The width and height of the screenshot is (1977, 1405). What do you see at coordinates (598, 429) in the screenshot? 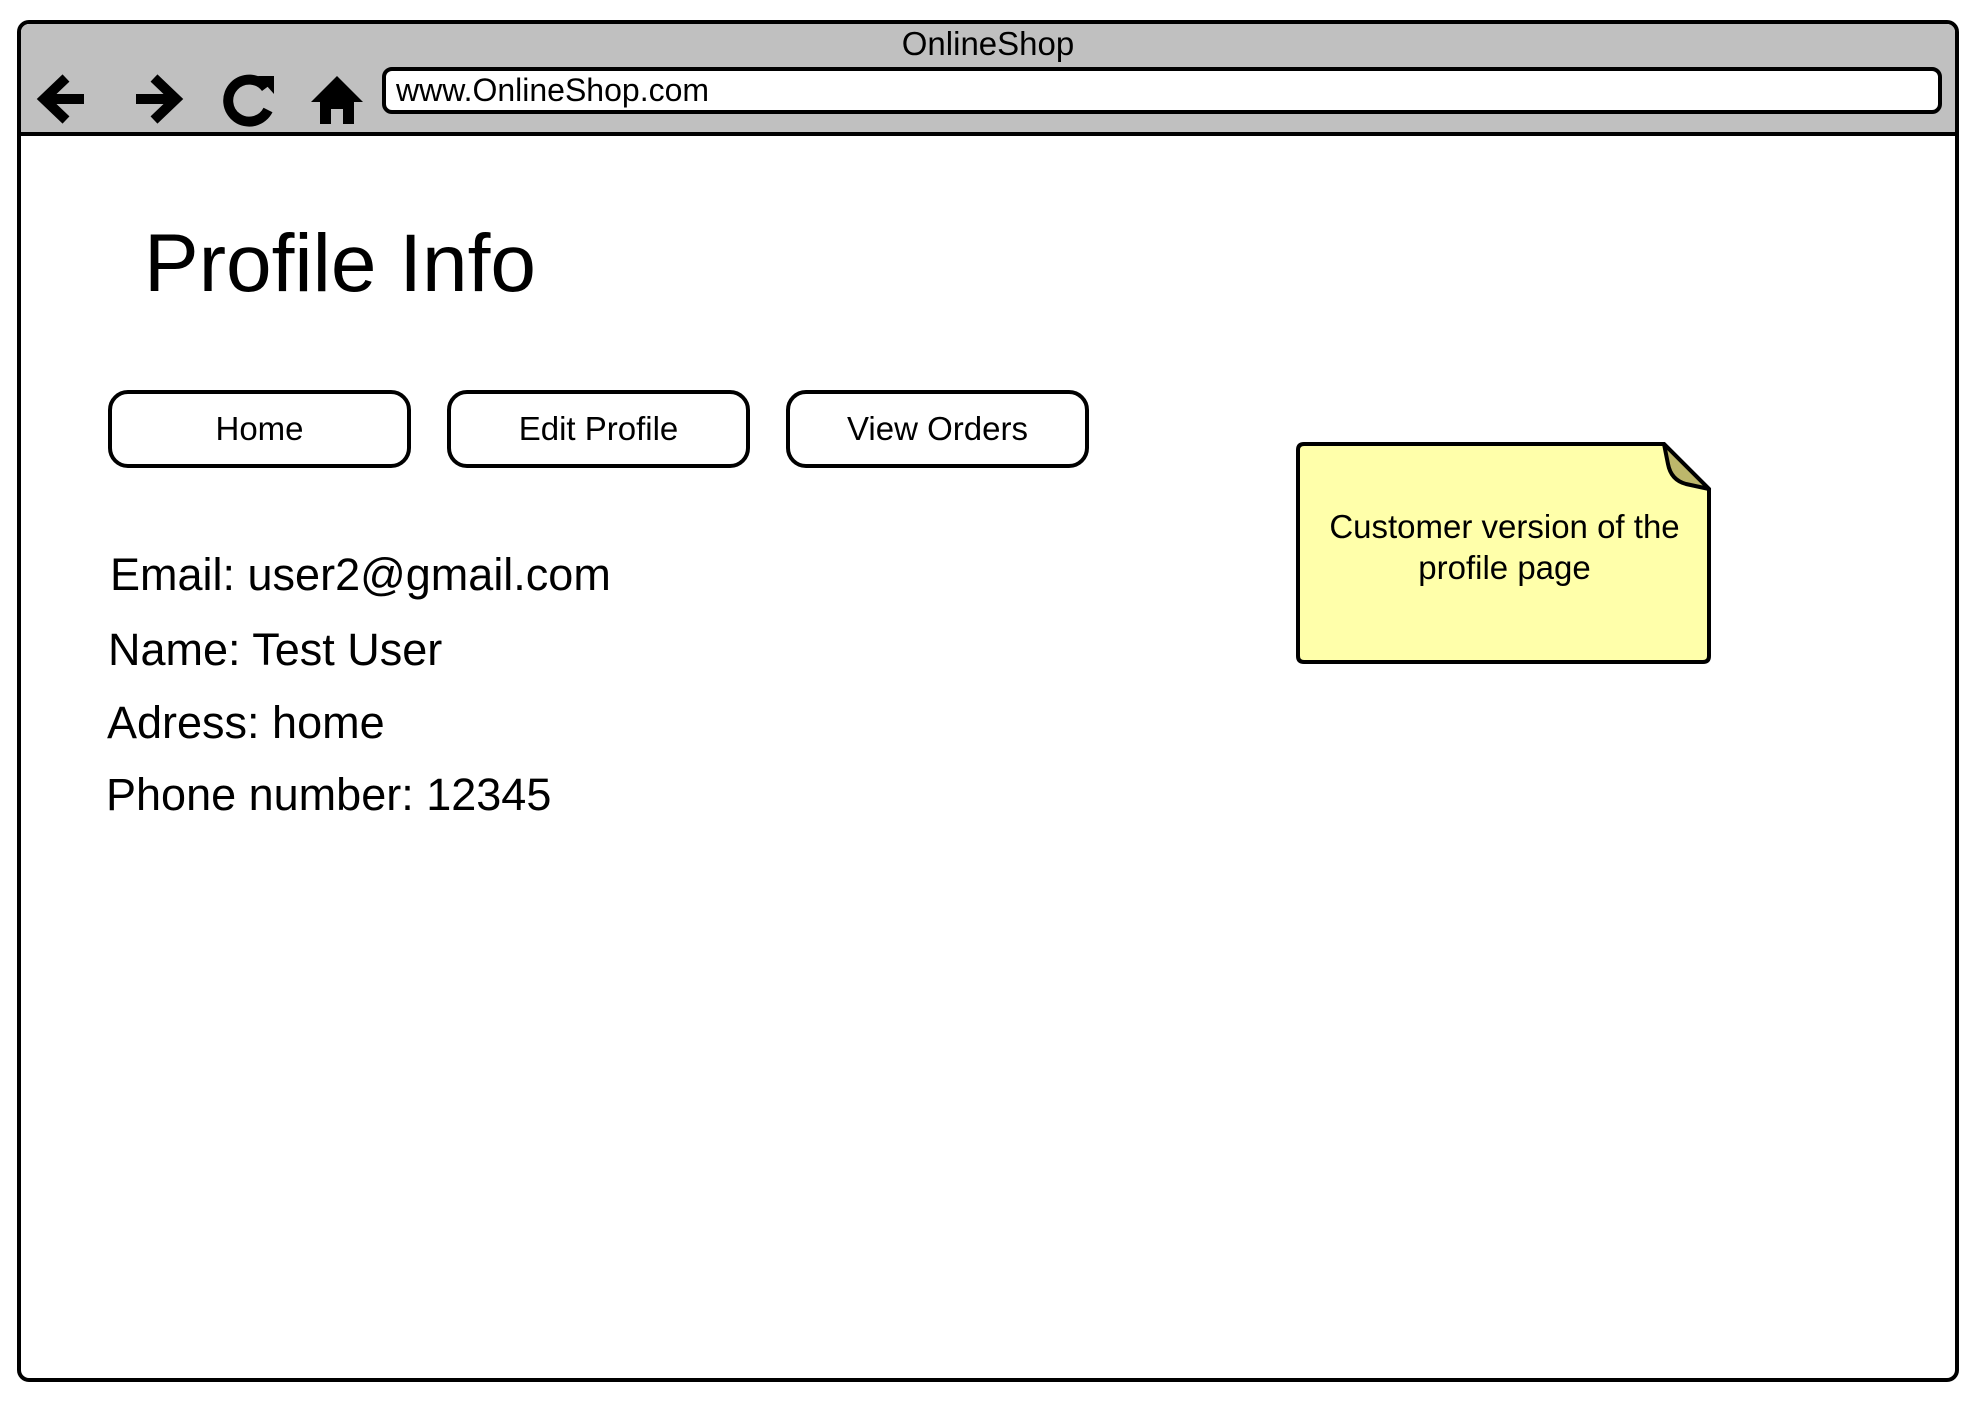
I see `edit-profile-button: Edit Profile` at bounding box center [598, 429].